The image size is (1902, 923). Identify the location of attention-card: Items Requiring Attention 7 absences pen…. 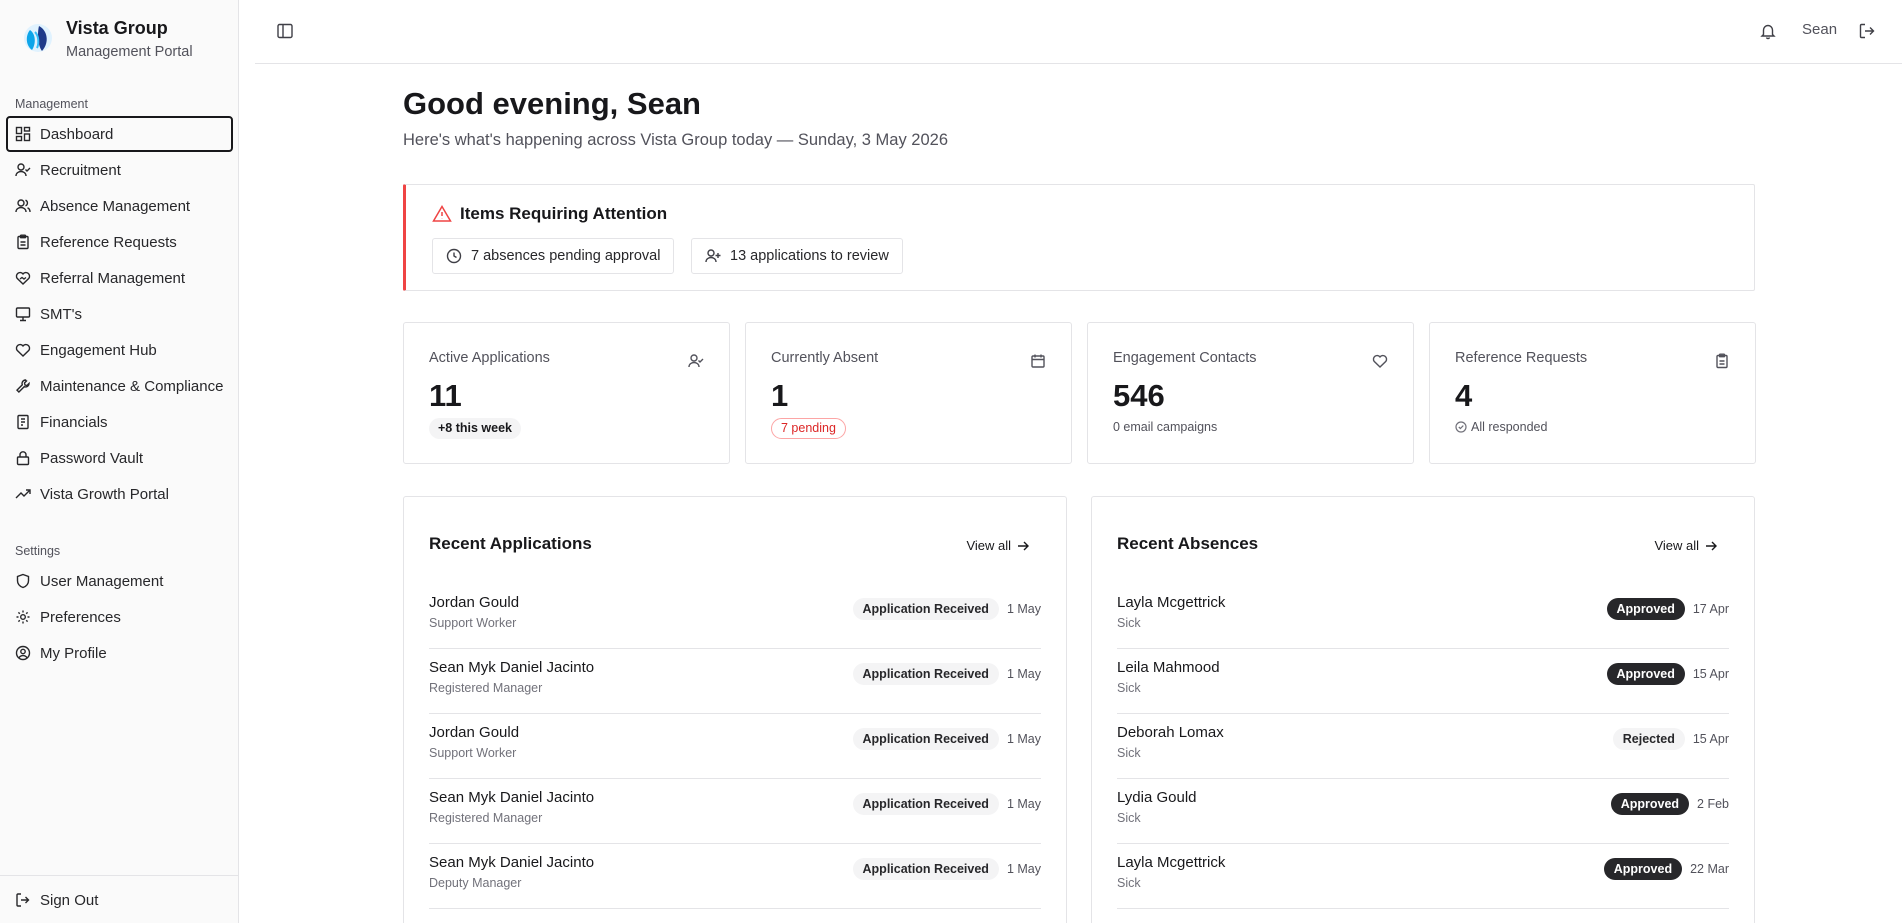
(1079, 237).